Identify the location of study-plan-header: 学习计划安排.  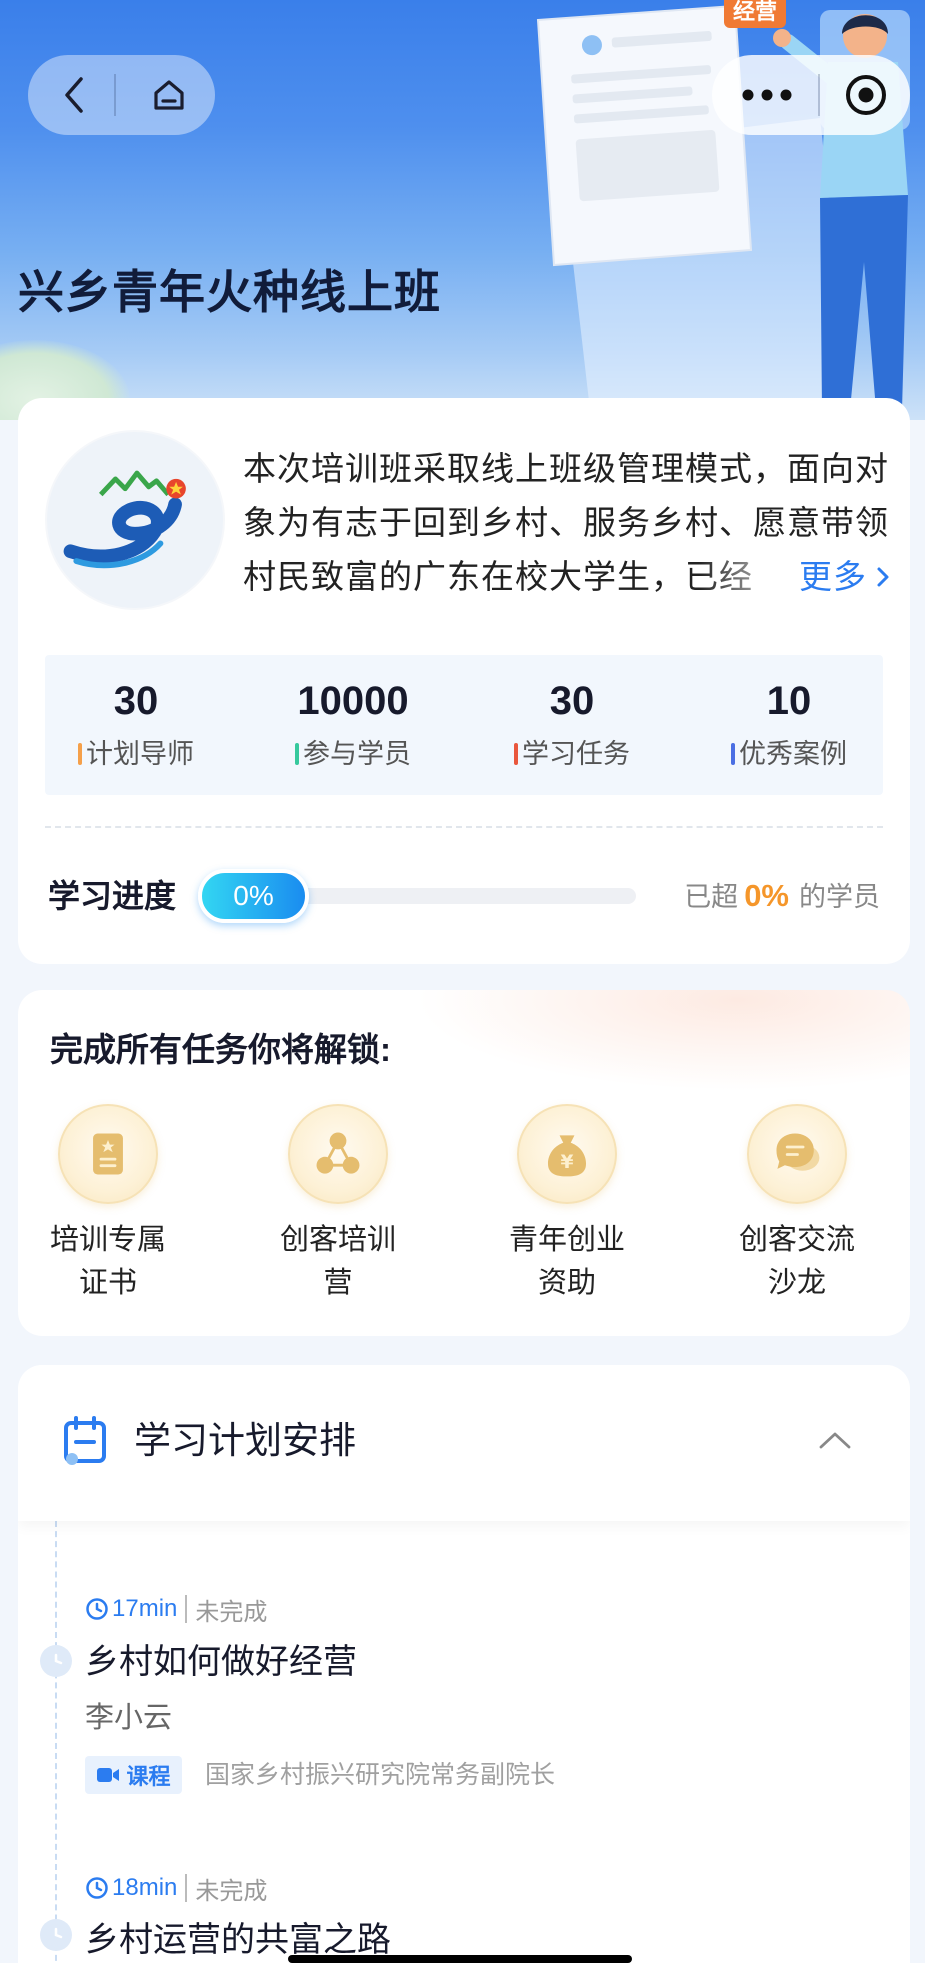
(464, 1443).